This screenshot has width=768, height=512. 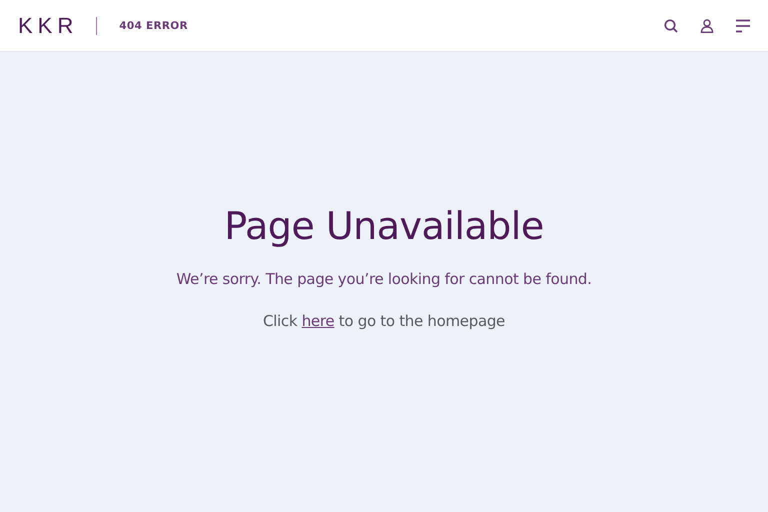 I want to click on homepage-link: here, so click(x=318, y=321).